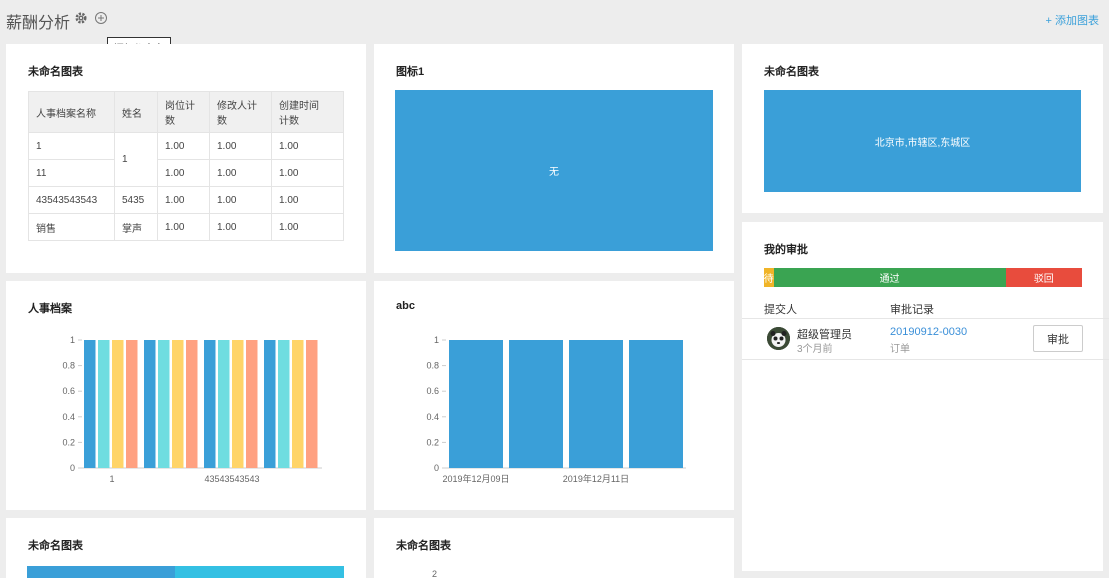  I want to click on region-box: 北京市,市辖区,东城区, so click(922, 141).